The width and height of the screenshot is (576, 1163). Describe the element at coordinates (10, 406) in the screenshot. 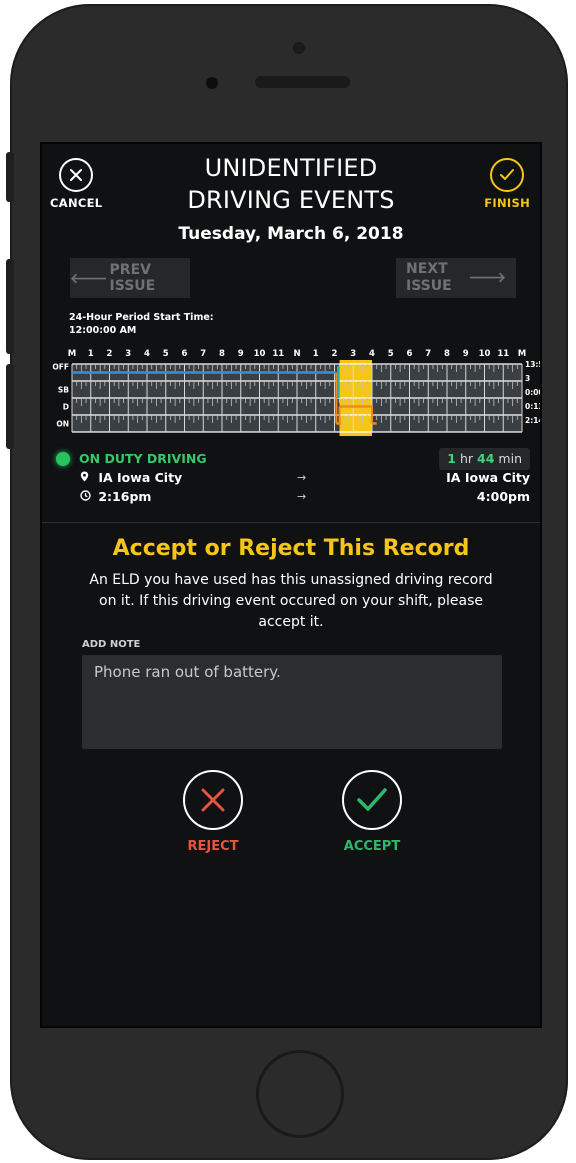

I see `volume-down-button` at that location.